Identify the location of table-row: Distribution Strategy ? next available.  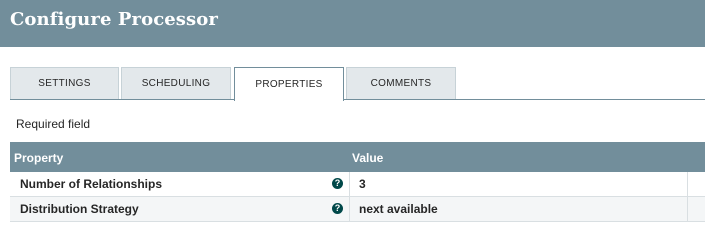
(357, 209).